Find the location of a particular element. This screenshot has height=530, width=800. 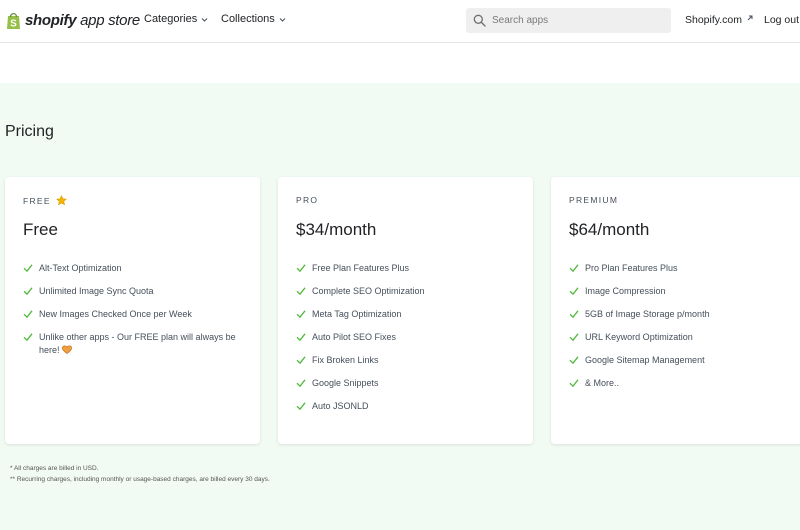

feature-item: Complete SEO Optimization is located at coordinates (407, 291).